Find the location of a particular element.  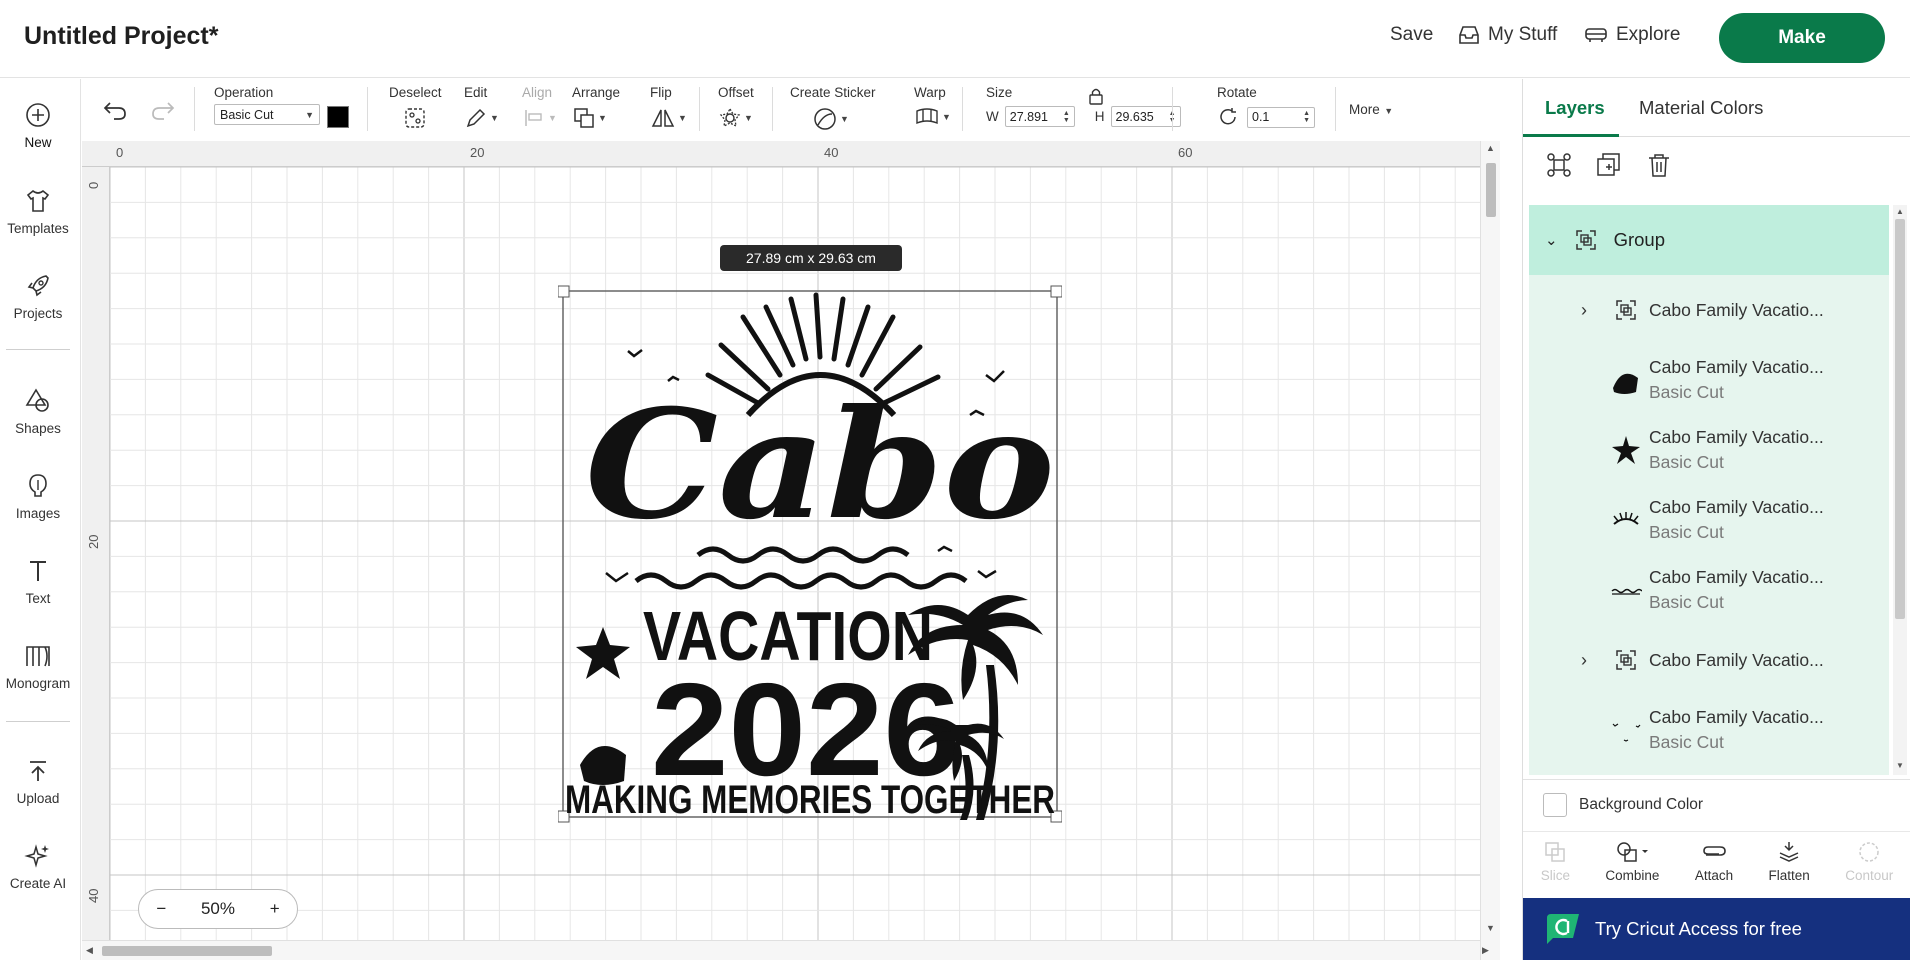

nav-new: New is located at coordinates (38, 125).